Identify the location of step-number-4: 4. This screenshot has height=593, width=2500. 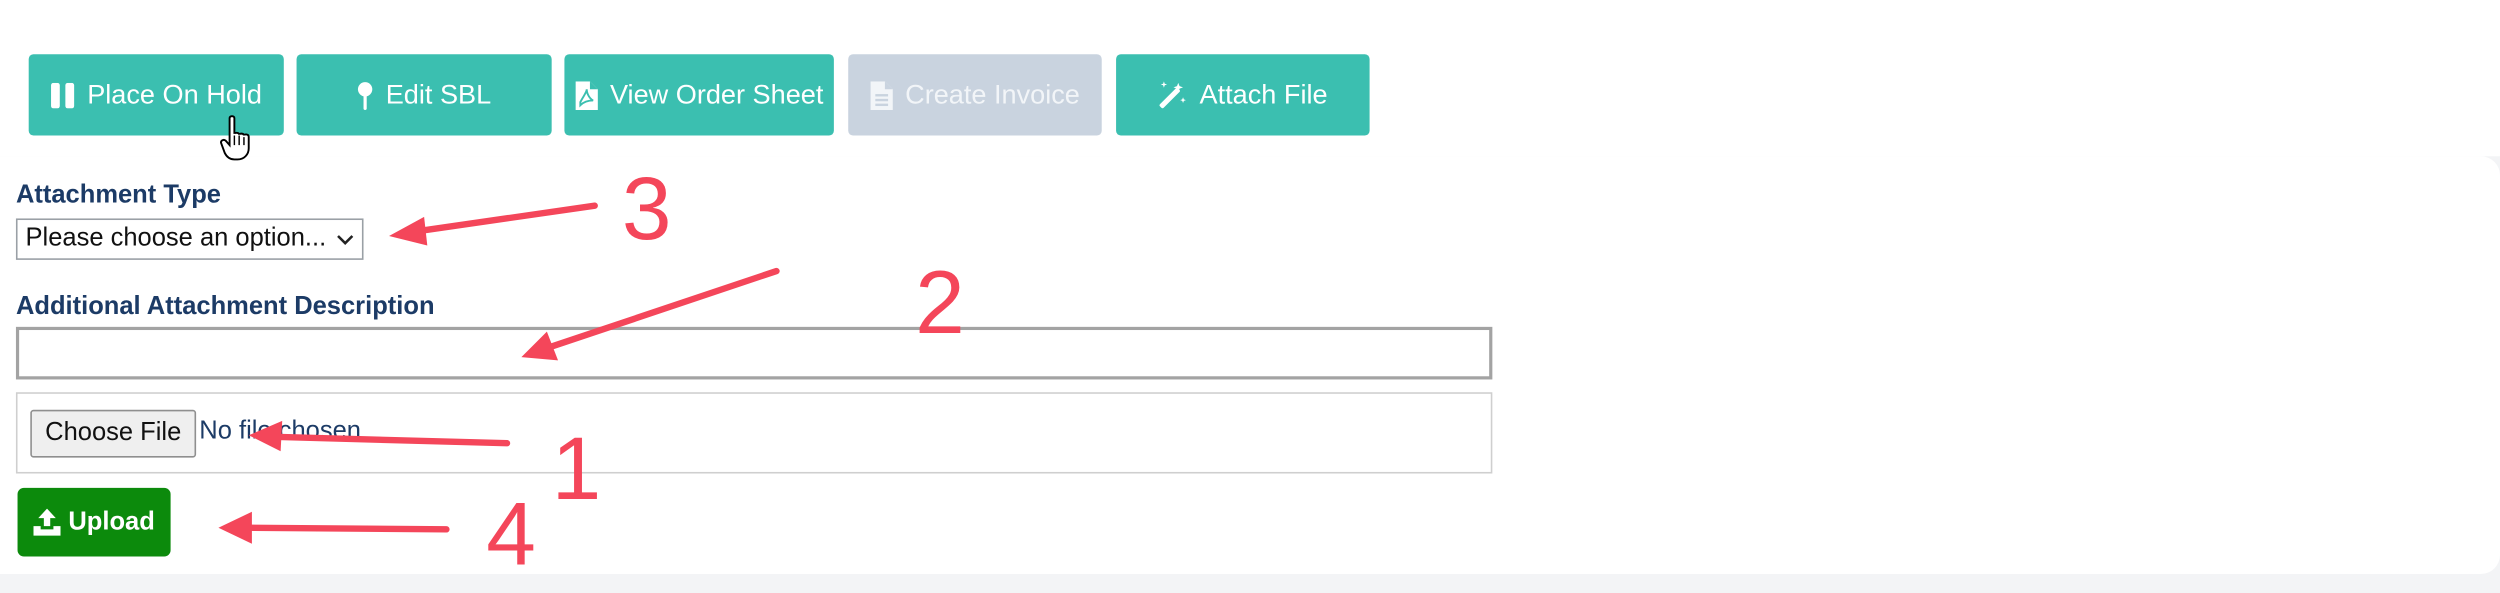
(511, 533).